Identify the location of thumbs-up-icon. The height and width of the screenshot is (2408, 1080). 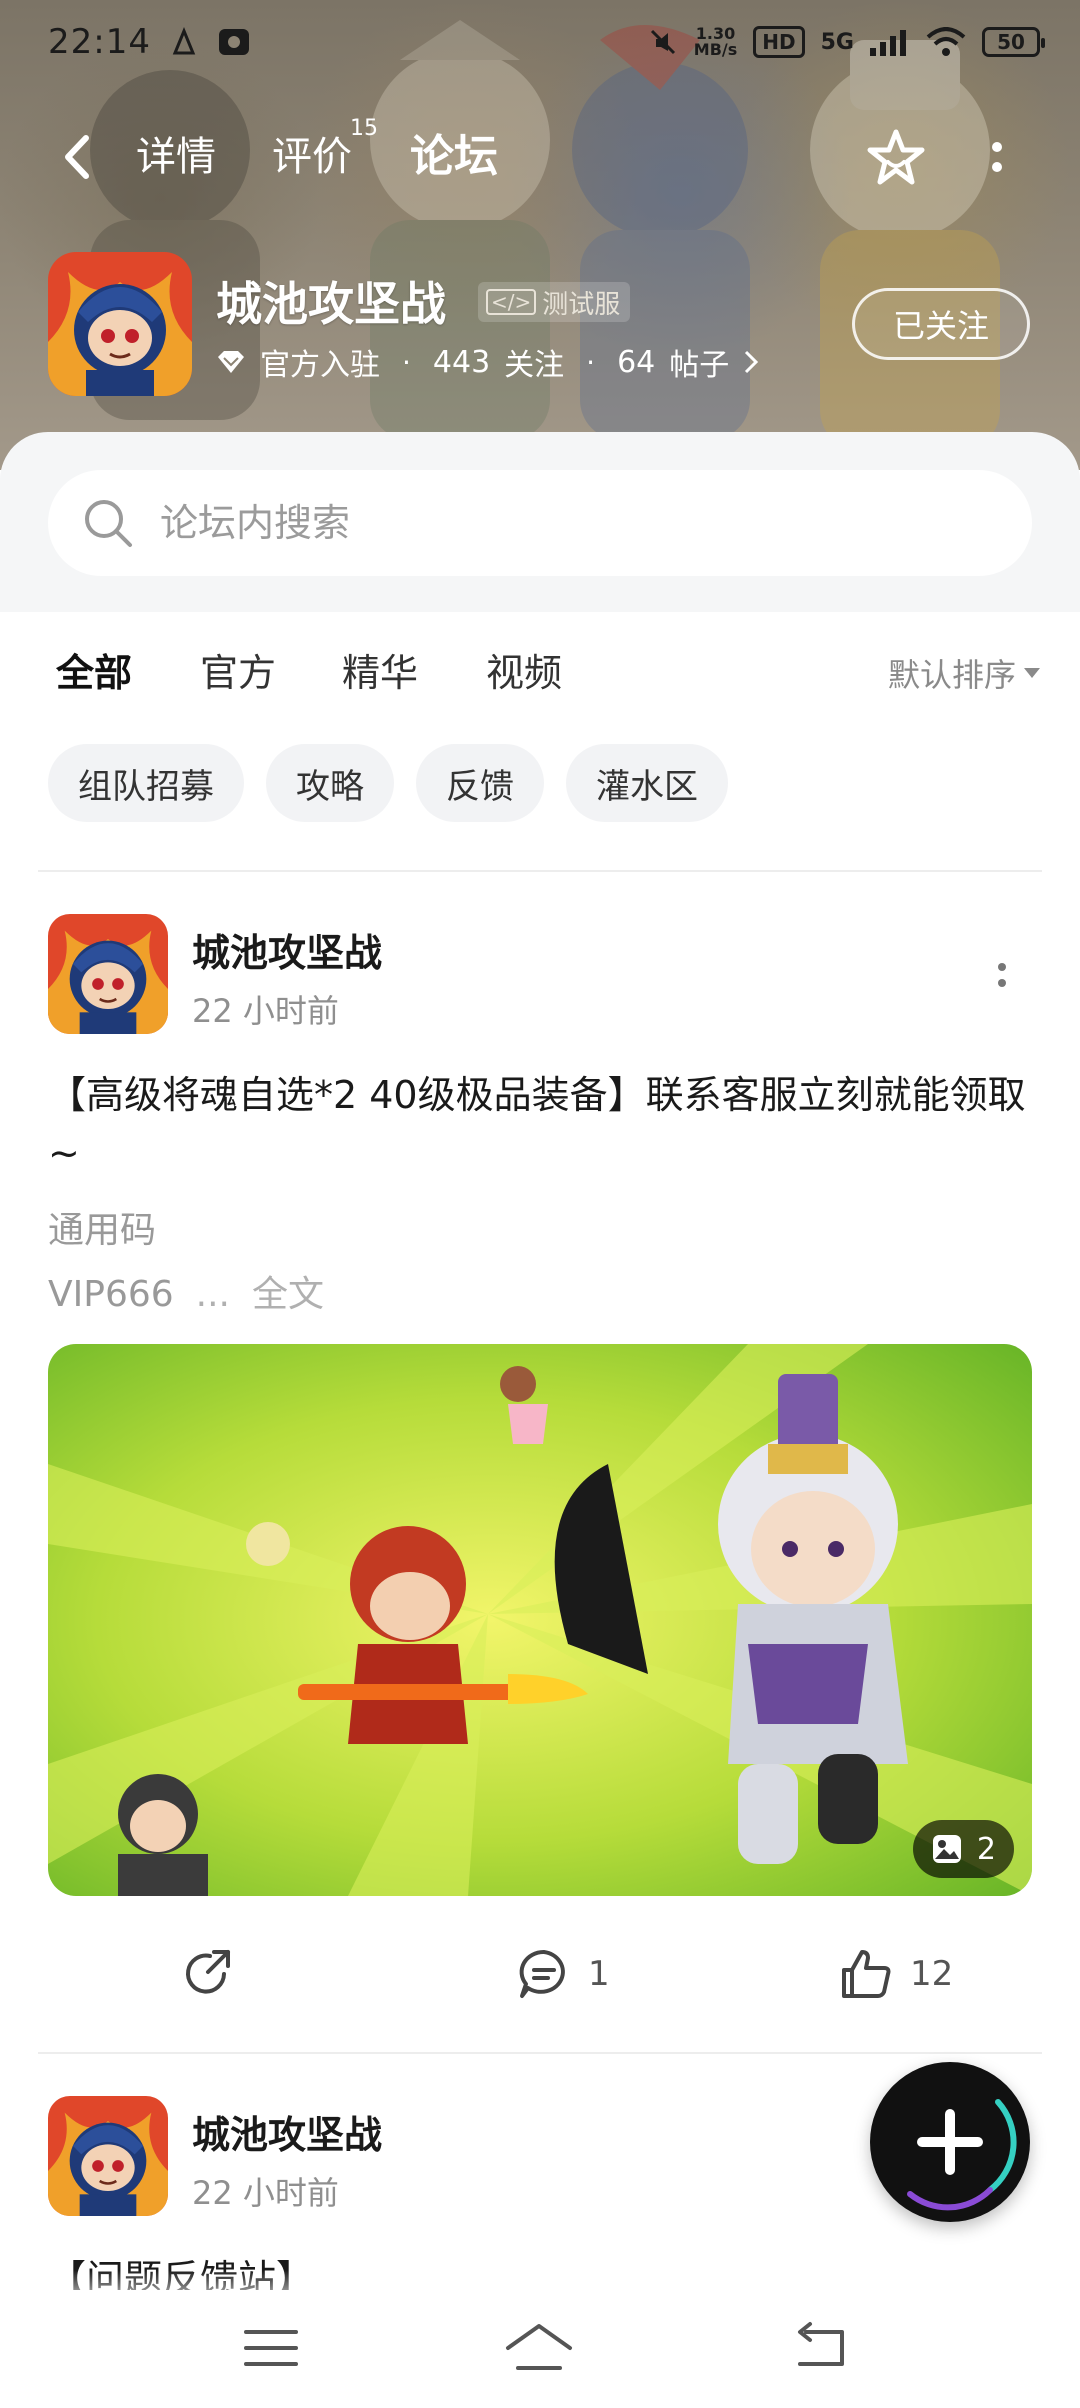
(866, 1974).